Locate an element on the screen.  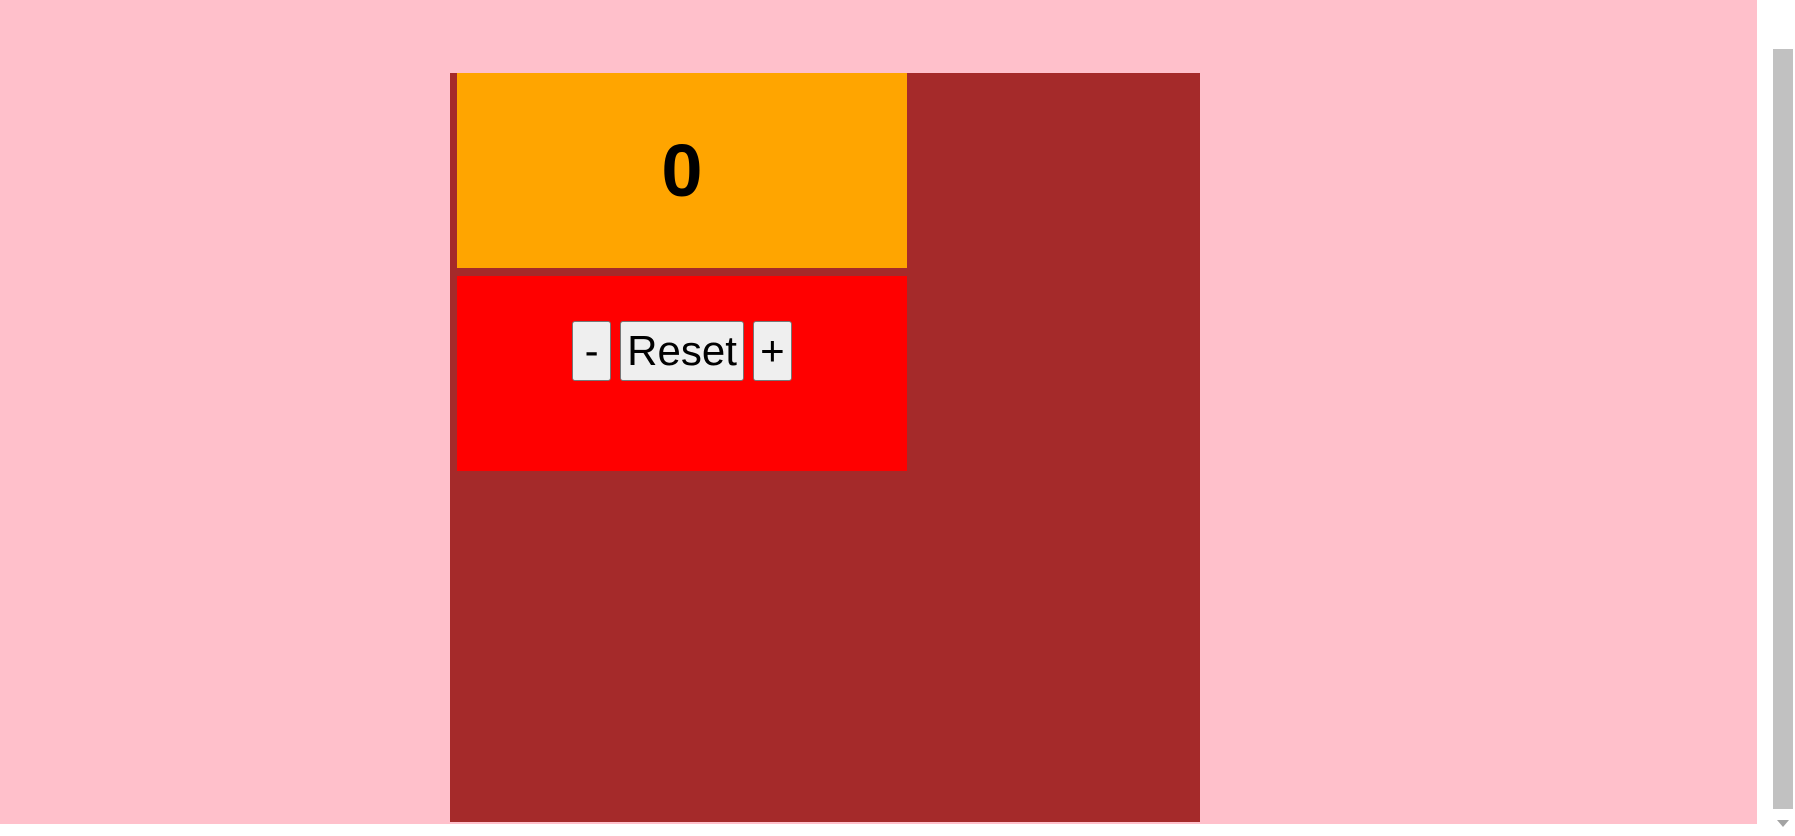
counter-display-panel: 0 is located at coordinates (682, 170).